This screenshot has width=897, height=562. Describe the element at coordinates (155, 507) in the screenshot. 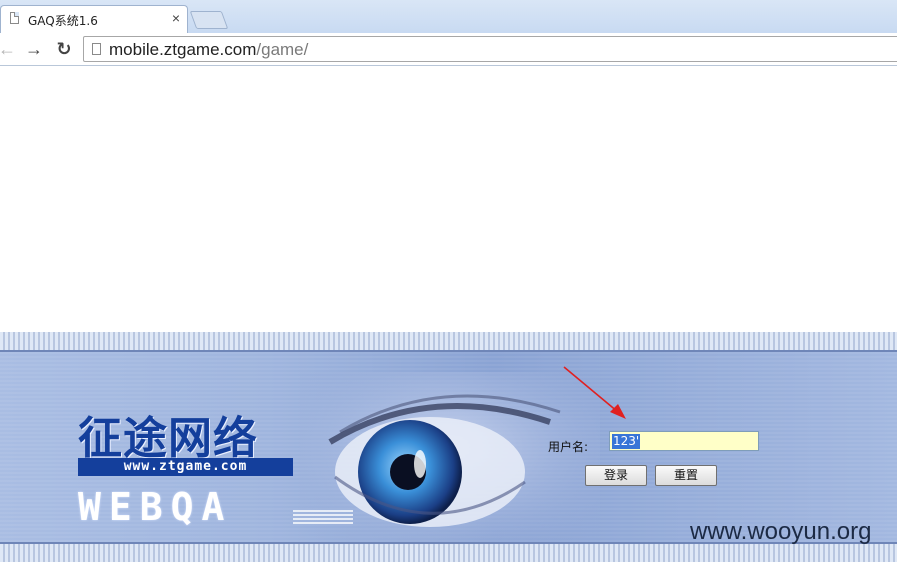

I see `logo-brand: WEBQA` at that location.